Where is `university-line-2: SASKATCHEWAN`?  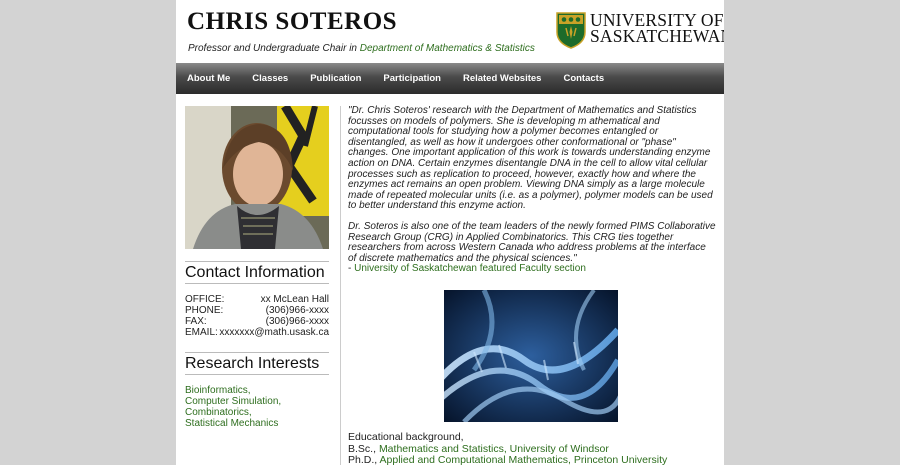
university-line-2: SASKATCHEWAN is located at coordinates (657, 36).